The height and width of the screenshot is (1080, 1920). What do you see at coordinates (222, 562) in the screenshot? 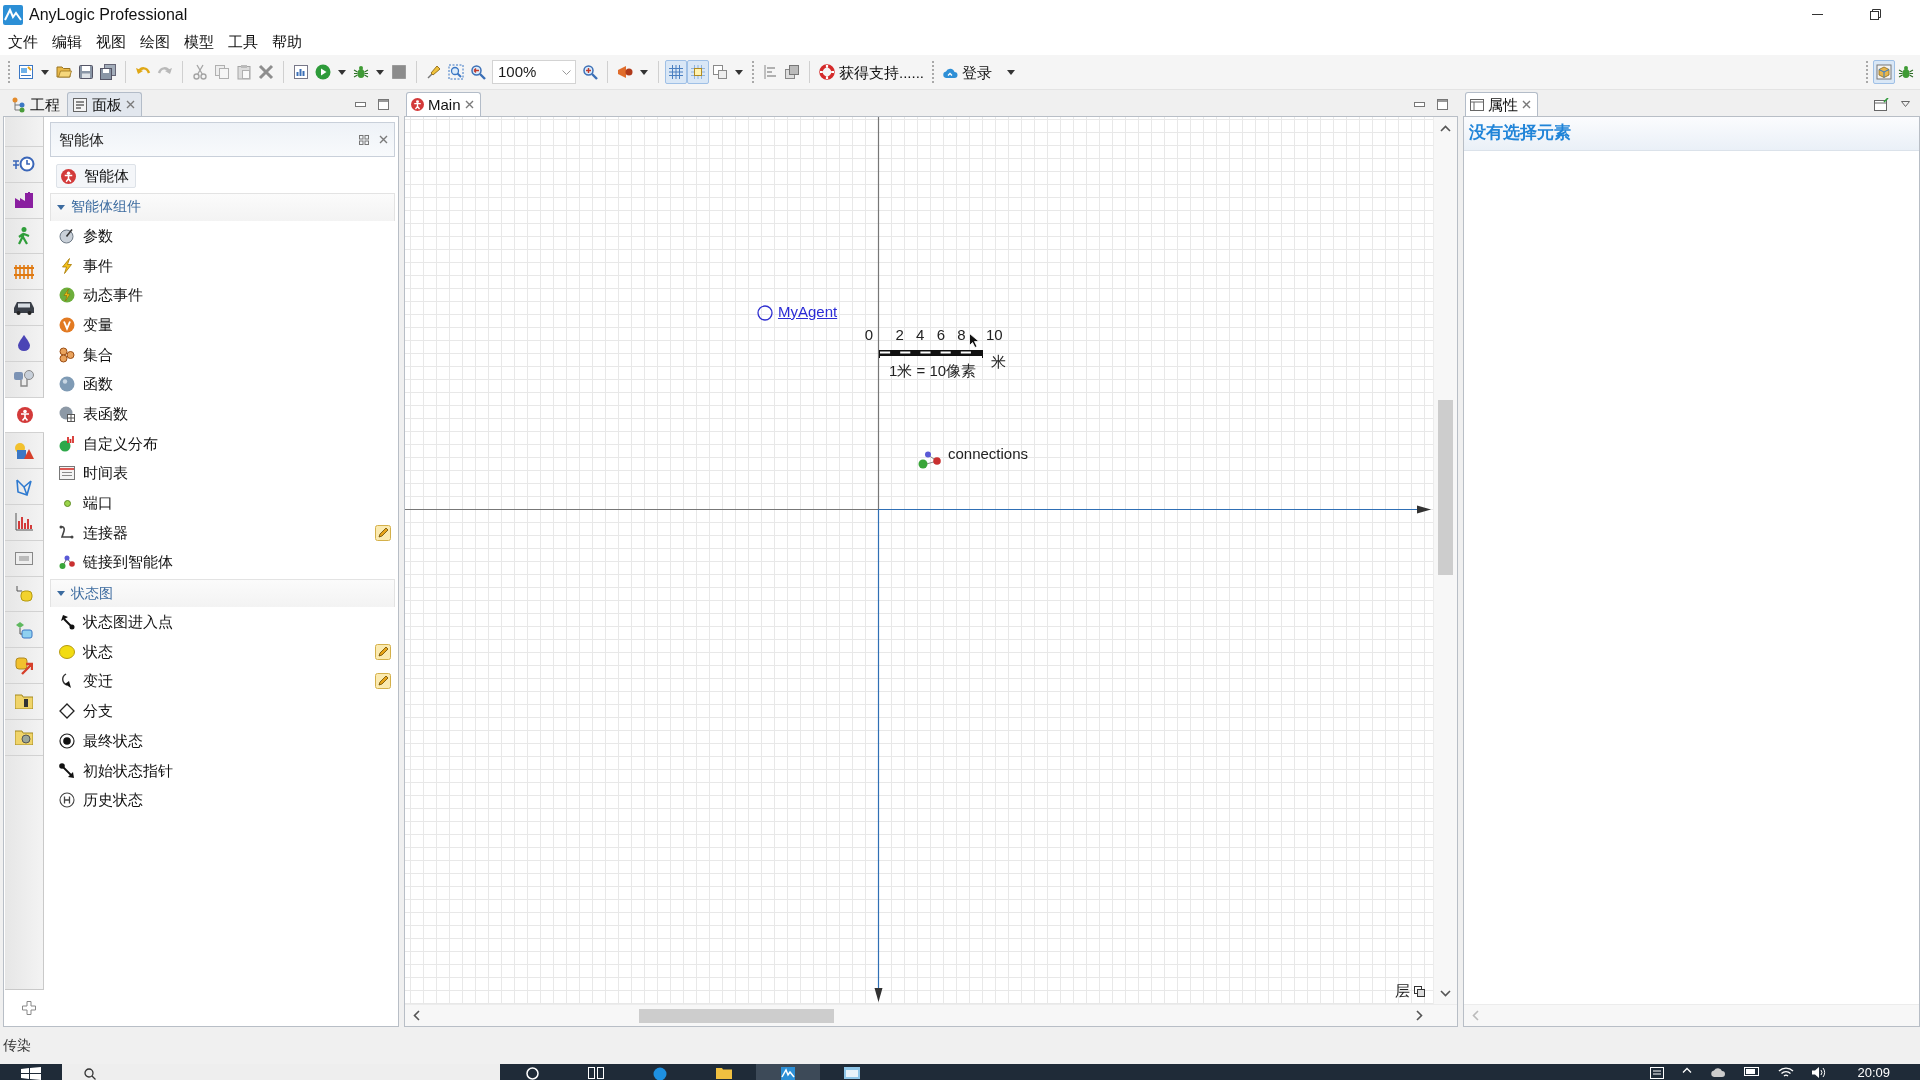
I see `palette-item: 链接到智能体` at bounding box center [222, 562].